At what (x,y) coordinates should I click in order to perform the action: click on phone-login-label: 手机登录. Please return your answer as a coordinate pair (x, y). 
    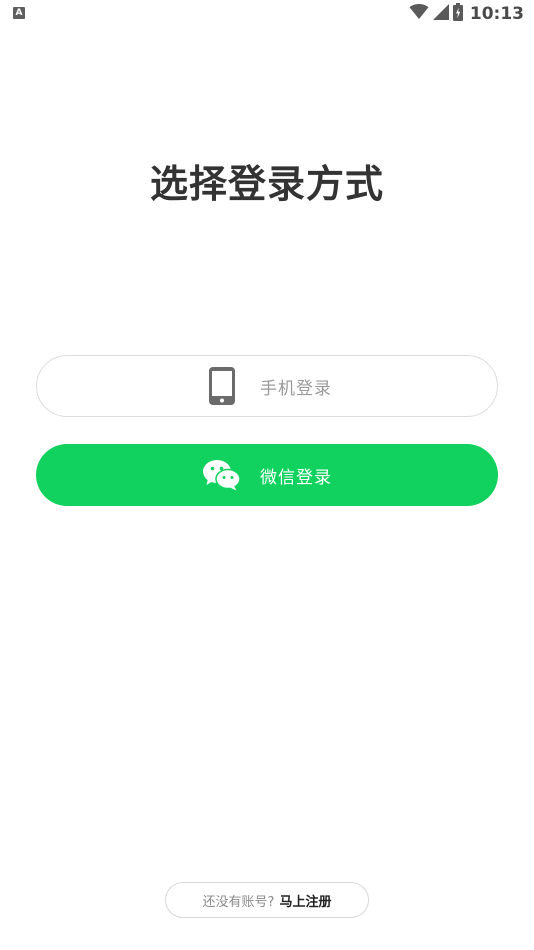
    Looking at the image, I should click on (296, 388).